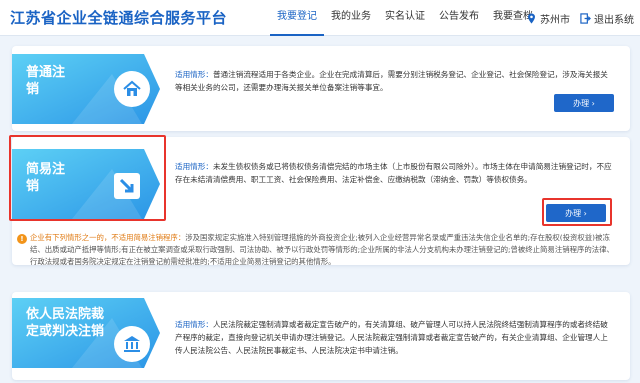 This screenshot has height=383, width=640. What do you see at coordinates (65, 323) in the screenshot?
I see `badge-court-label: 依人民法院裁 定或判决注销` at bounding box center [65, 323].